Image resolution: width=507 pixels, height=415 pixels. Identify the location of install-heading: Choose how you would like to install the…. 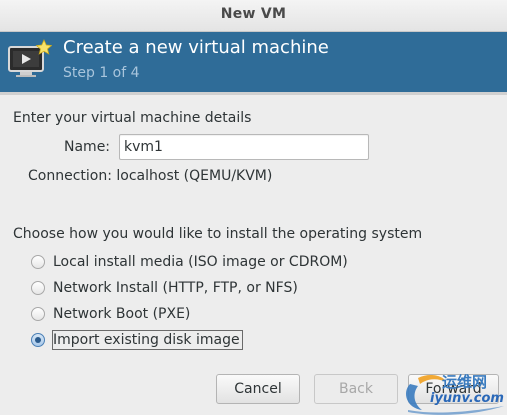
(218, 234).